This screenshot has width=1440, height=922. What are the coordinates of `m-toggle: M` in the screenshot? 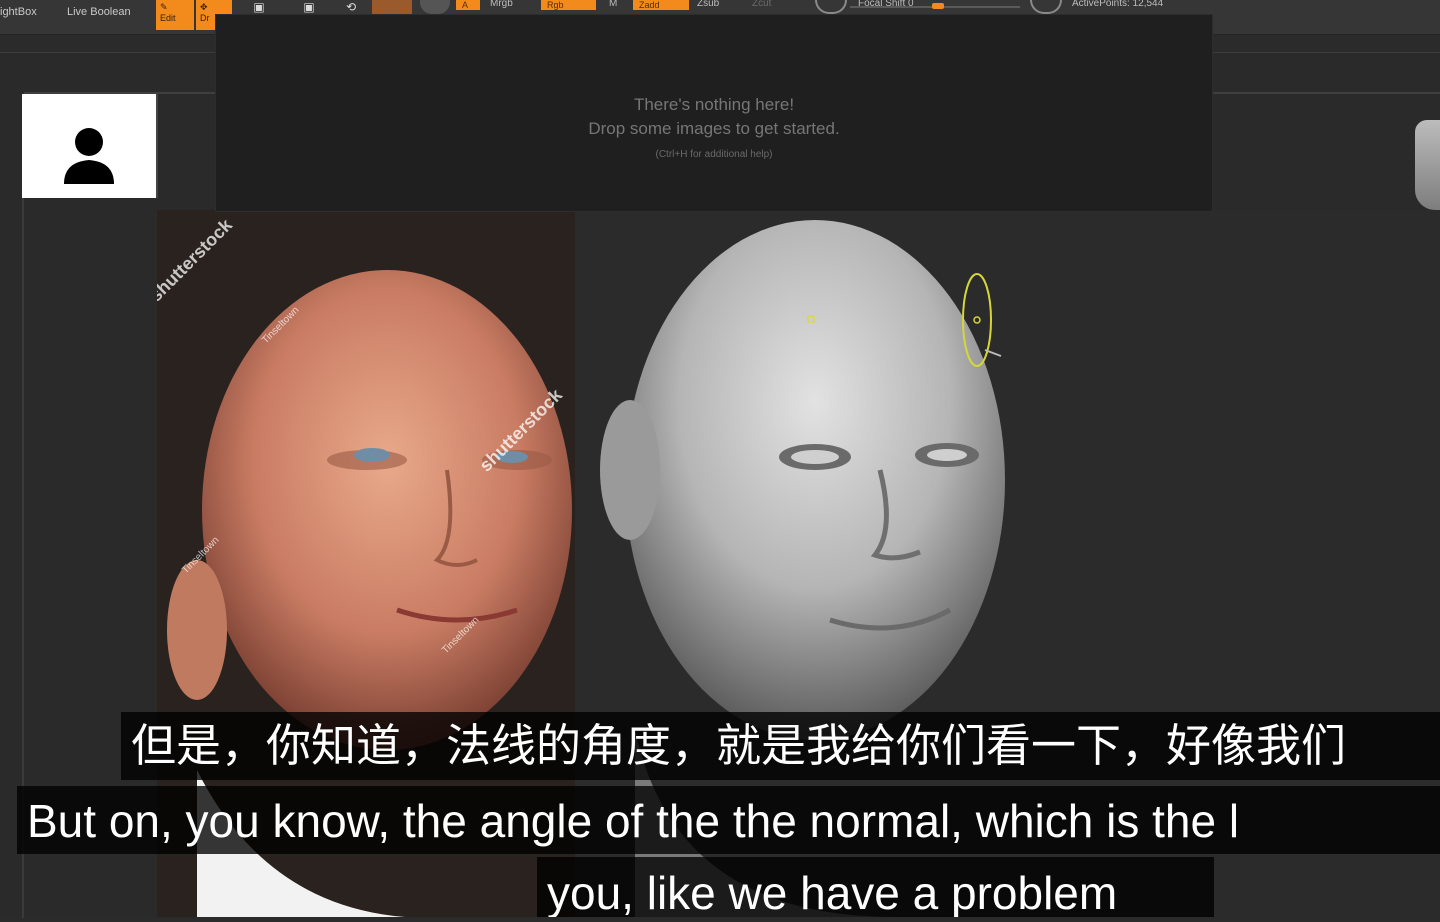 It's located at (613, 4).